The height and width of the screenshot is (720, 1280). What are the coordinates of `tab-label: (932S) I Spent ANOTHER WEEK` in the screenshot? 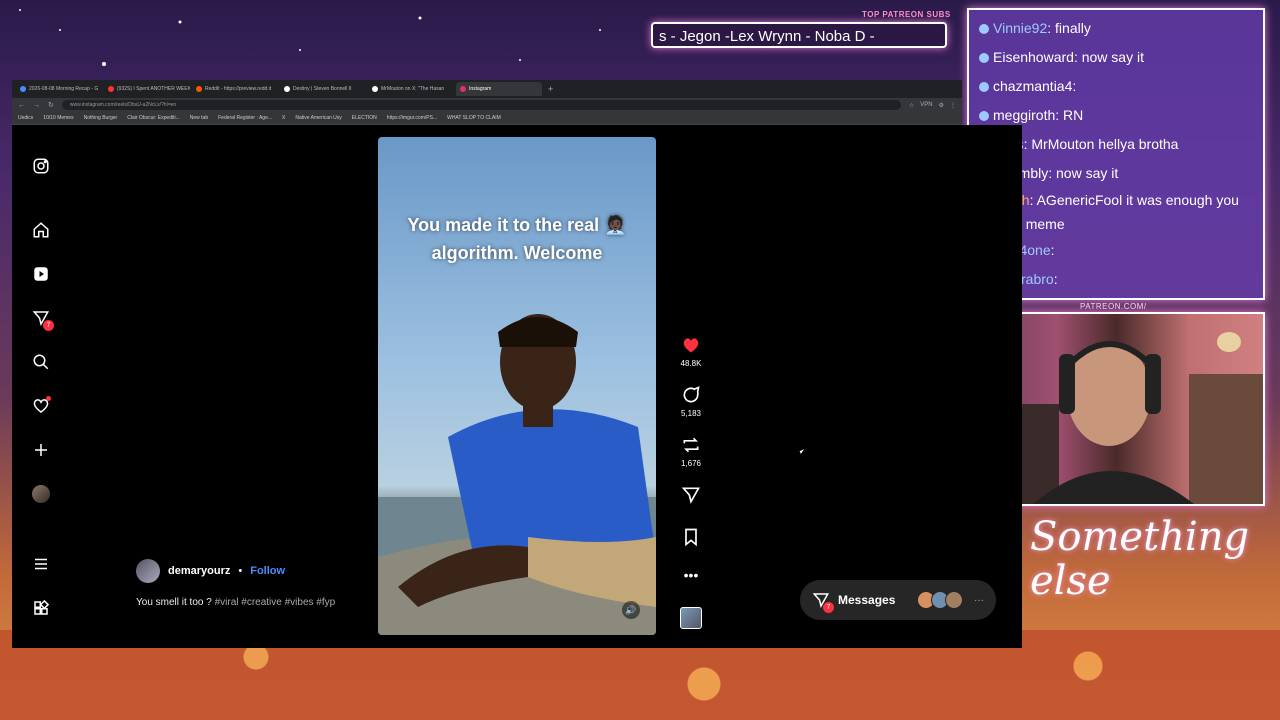 It's located at (153, 89).